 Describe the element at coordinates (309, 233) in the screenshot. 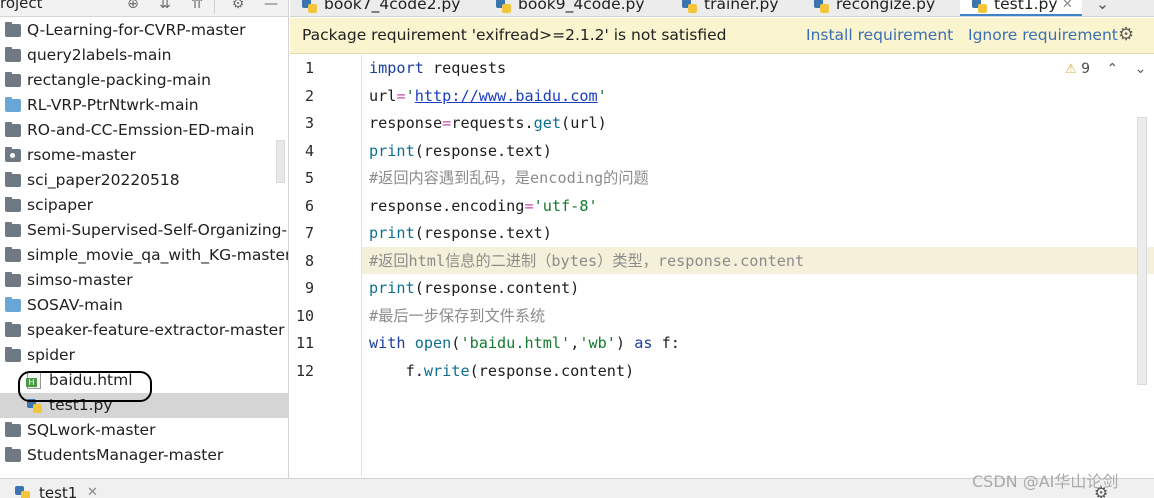

I see `line-number: 7` at that location.